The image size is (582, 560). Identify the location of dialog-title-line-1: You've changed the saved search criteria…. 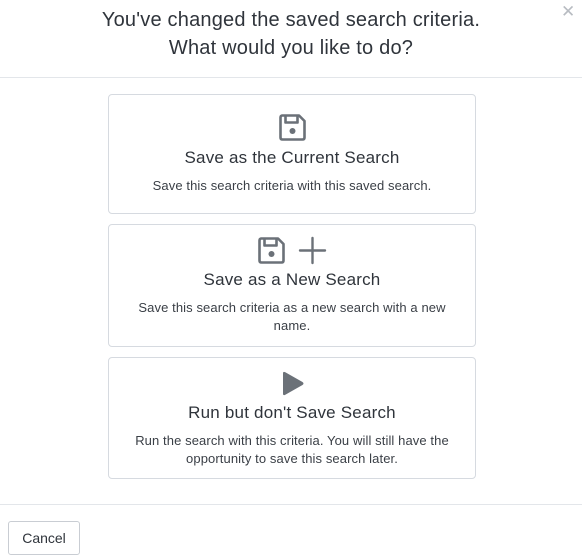
(291, 20).